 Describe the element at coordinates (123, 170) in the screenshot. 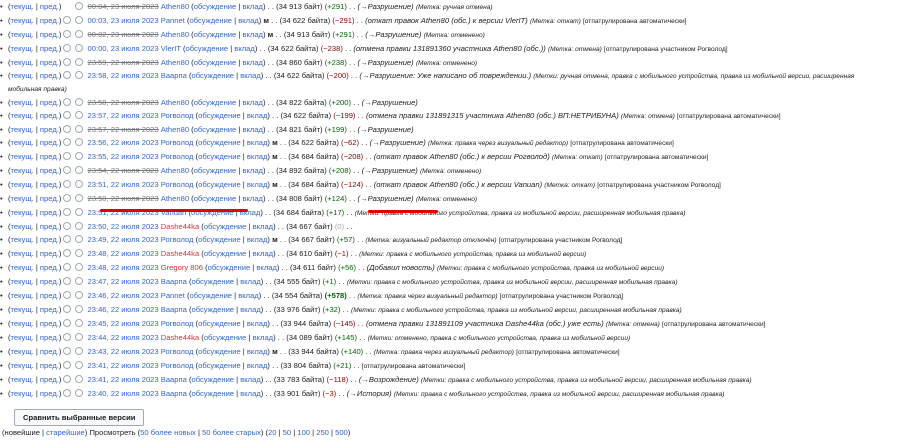

I see `revision-date-link: 23:54, 22 июля 2023` at that location.